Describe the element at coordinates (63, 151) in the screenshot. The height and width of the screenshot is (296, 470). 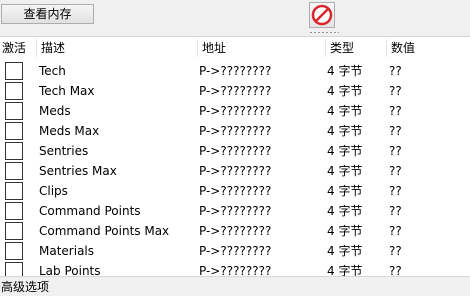
I see `description-cell: Sentries` at that location.